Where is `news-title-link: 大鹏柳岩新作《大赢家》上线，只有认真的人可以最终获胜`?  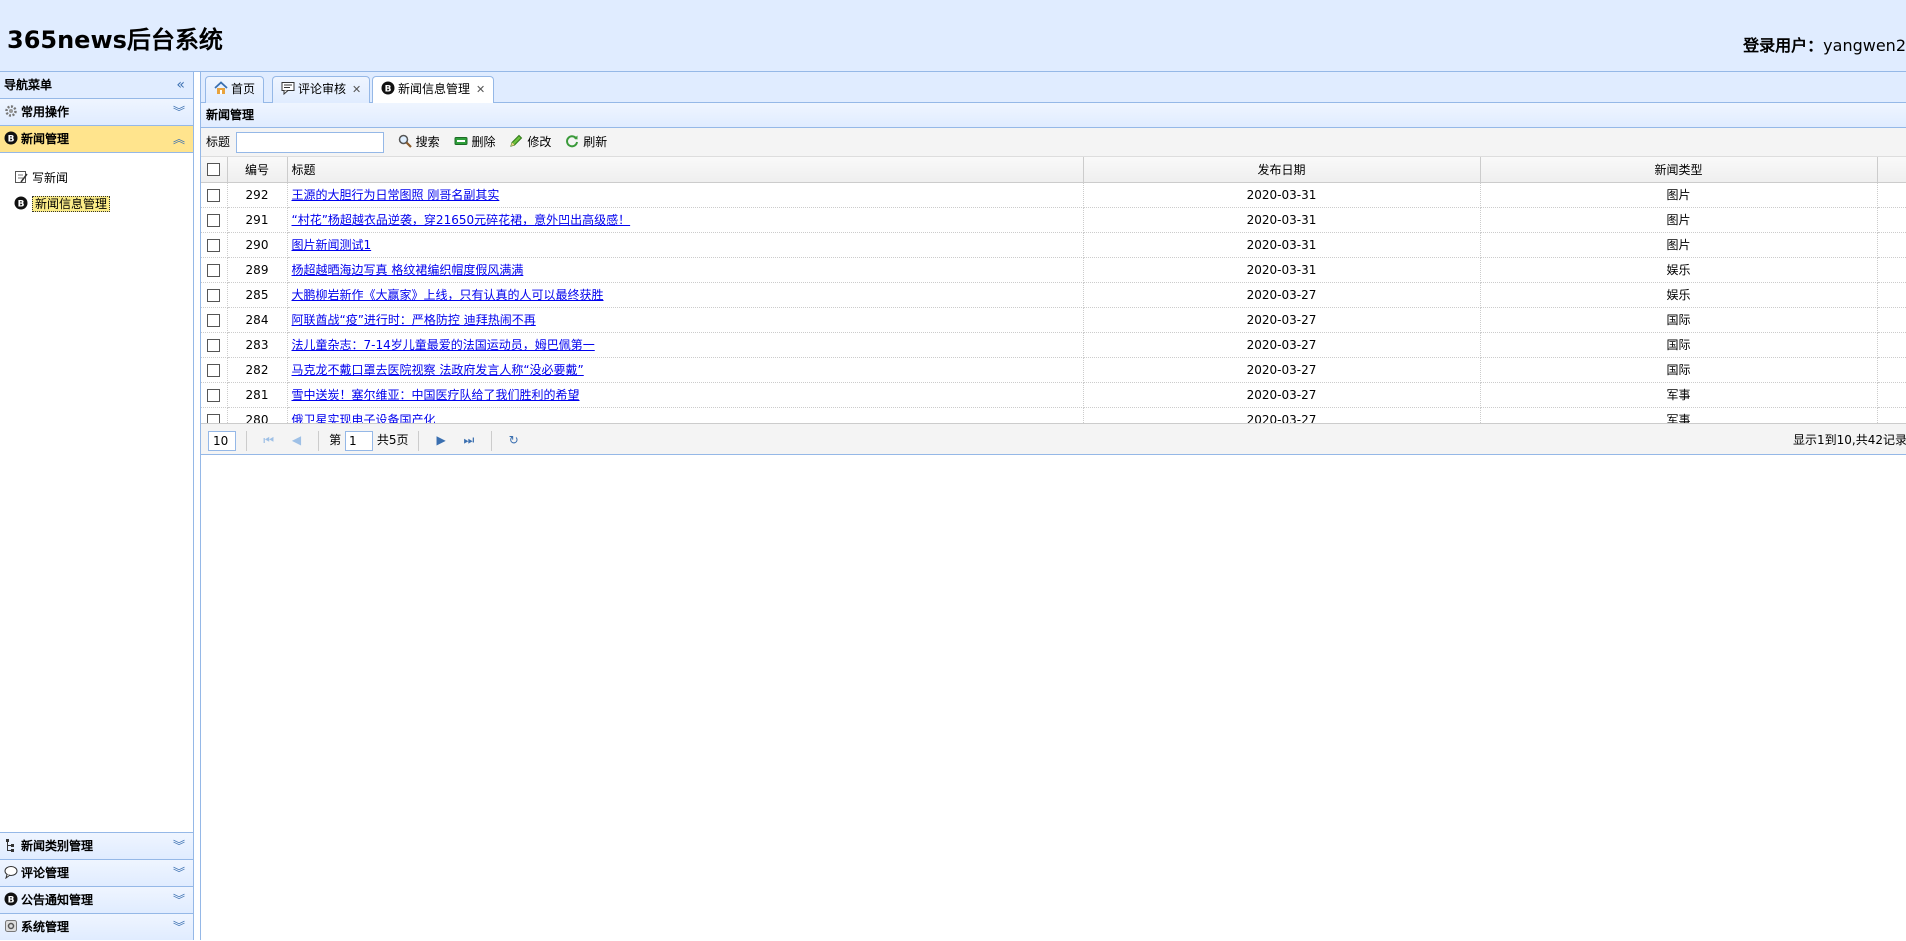 news-title-link: 大鹏柳岩新作《大赢家》上线，只有认真的人可以最终获胜 is located at coordinates (448, 295).